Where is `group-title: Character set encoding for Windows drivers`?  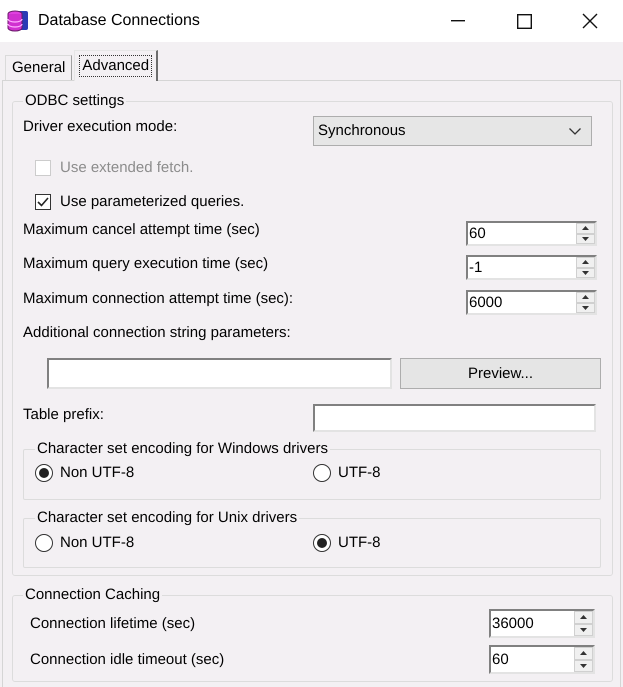
group-title: Character set encoding for Windows drivers is located at coordinates (182, 449).